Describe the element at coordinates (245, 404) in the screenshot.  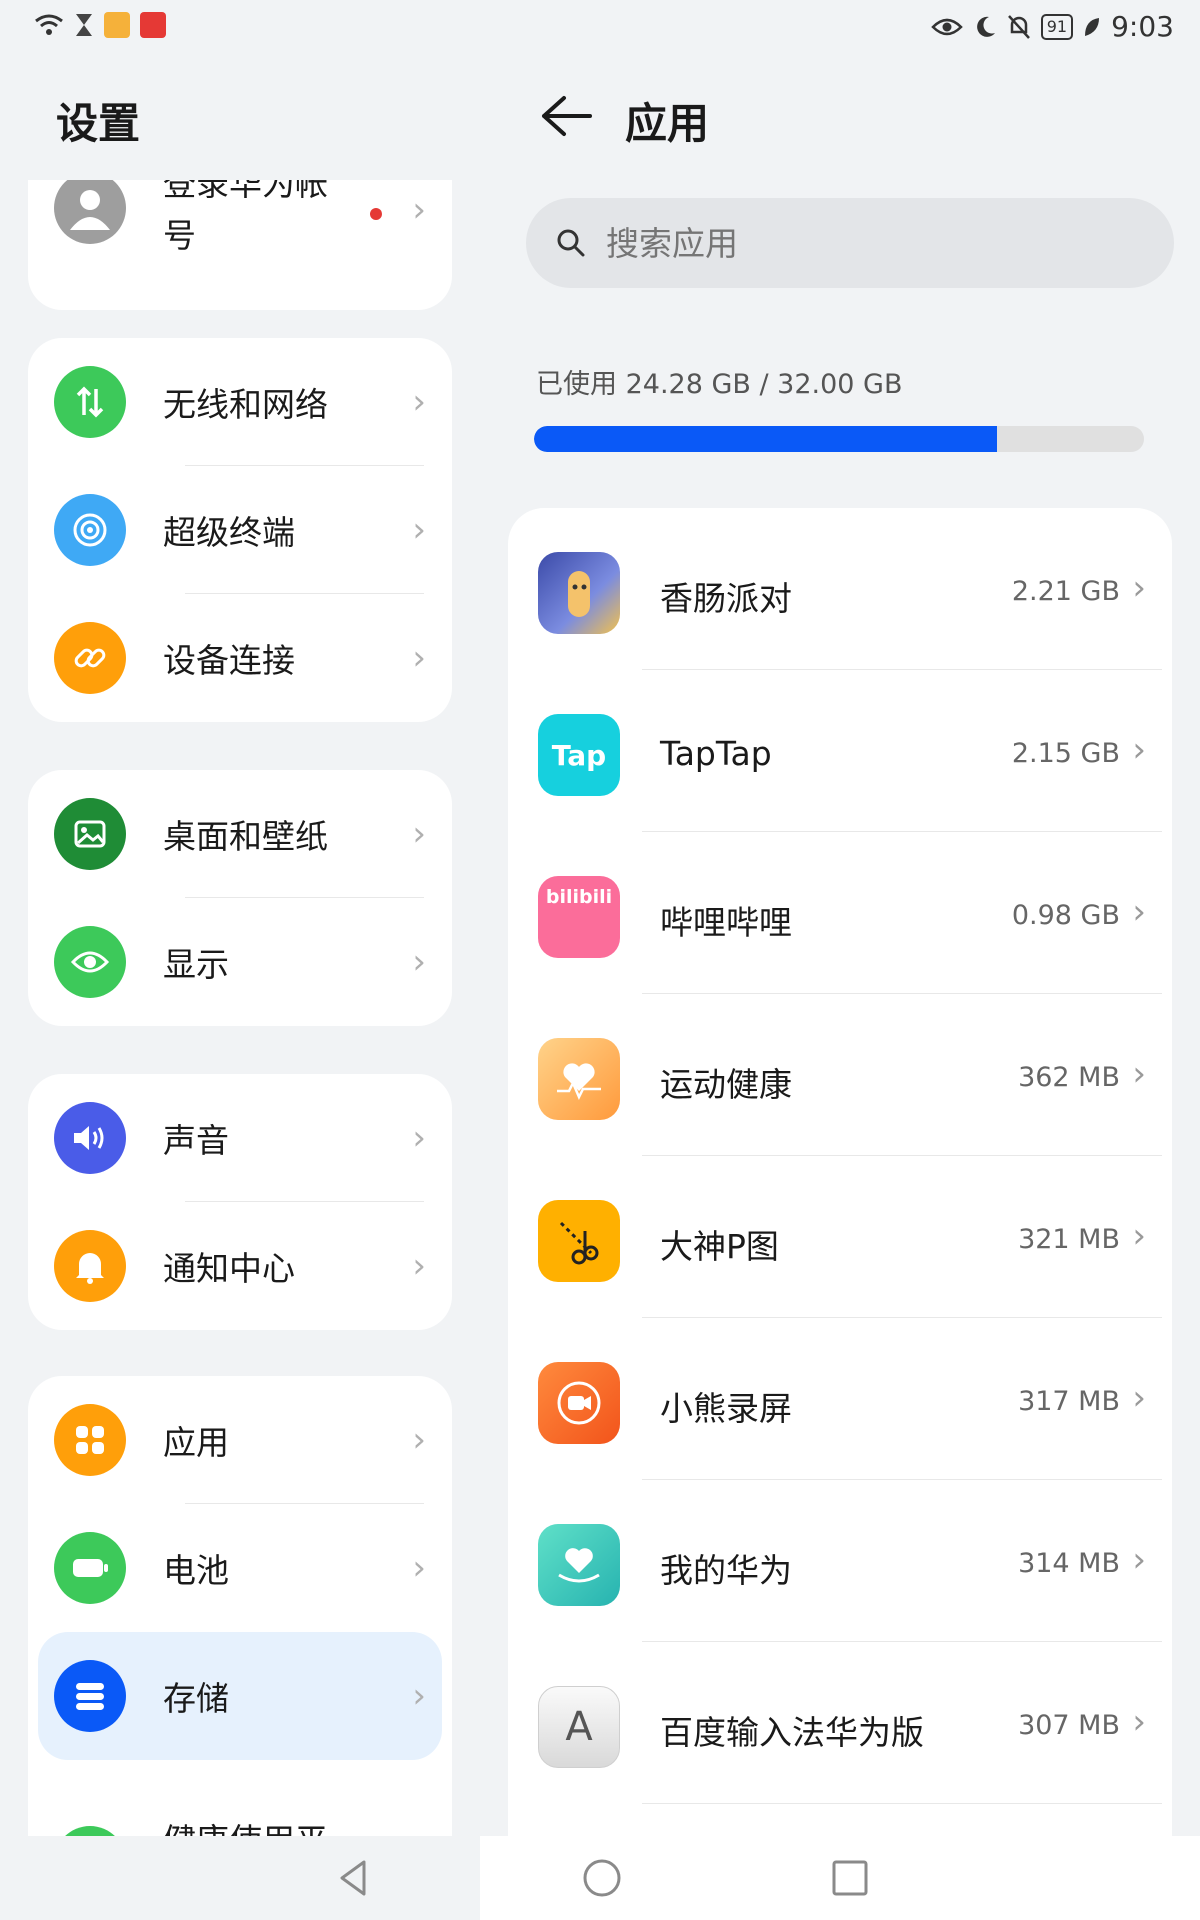
I see `sidebar-item-label: 无线和网络` at that location.